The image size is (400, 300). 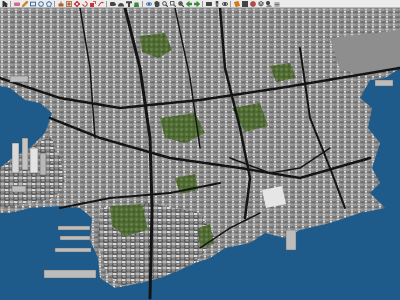 I want to click on position-camera-button, so click(x=208, y=3).